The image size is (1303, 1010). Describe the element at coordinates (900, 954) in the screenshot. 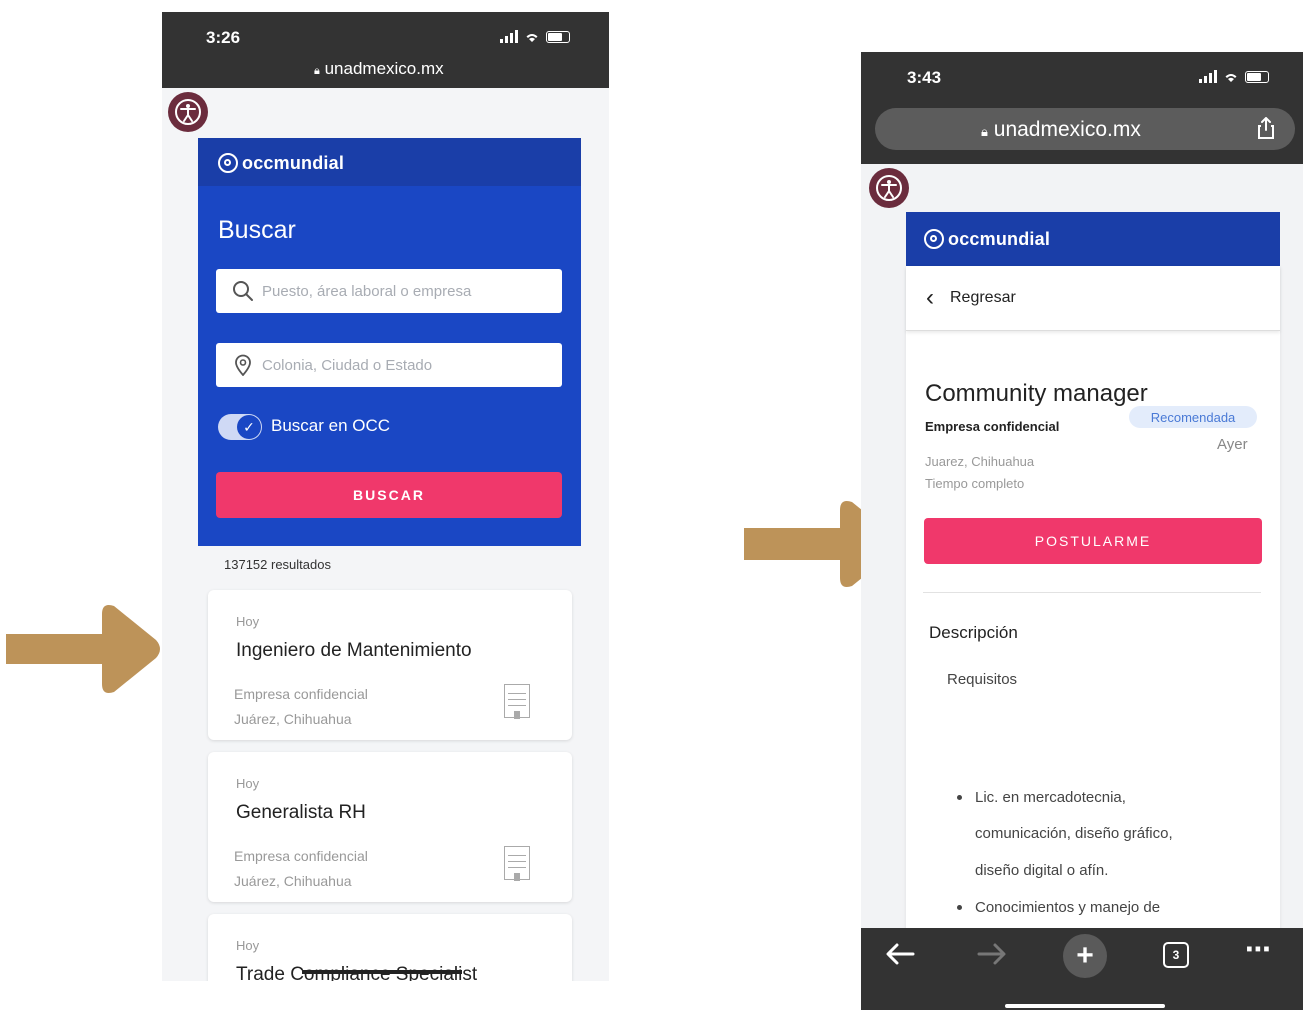

I see `back-arrow-icon` at that location.